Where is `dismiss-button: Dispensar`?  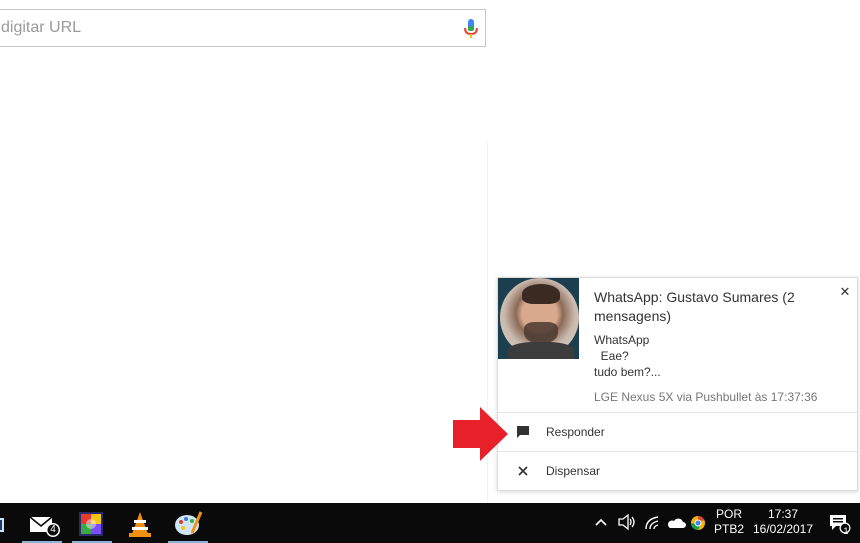
dismiss-button: Dispensar is located at coordinates (677, 471).